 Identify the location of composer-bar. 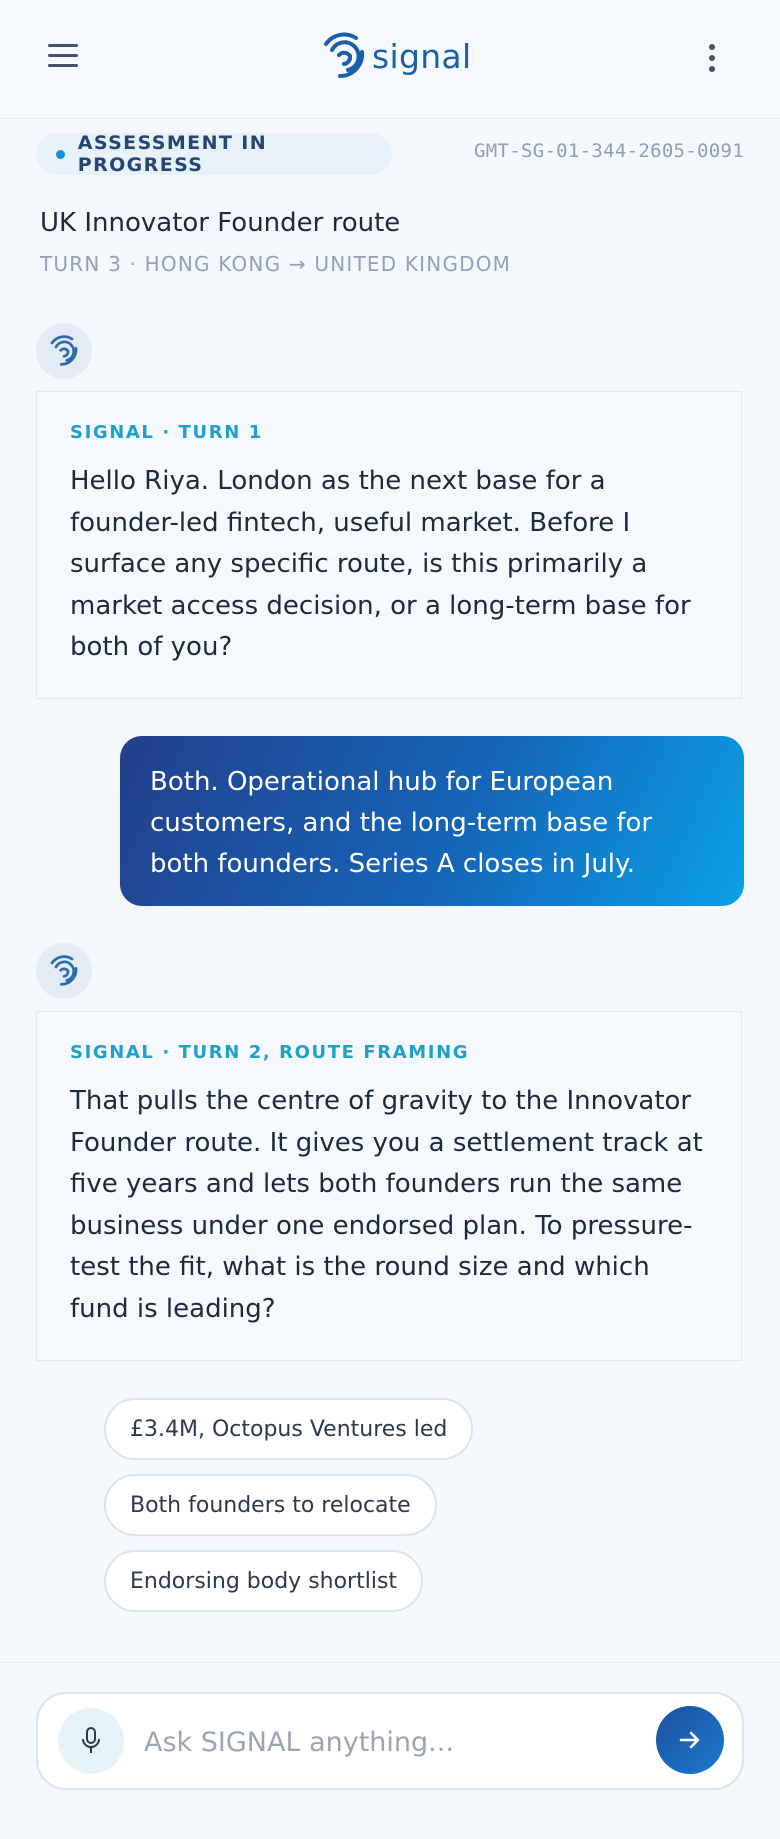
(390, 1741).